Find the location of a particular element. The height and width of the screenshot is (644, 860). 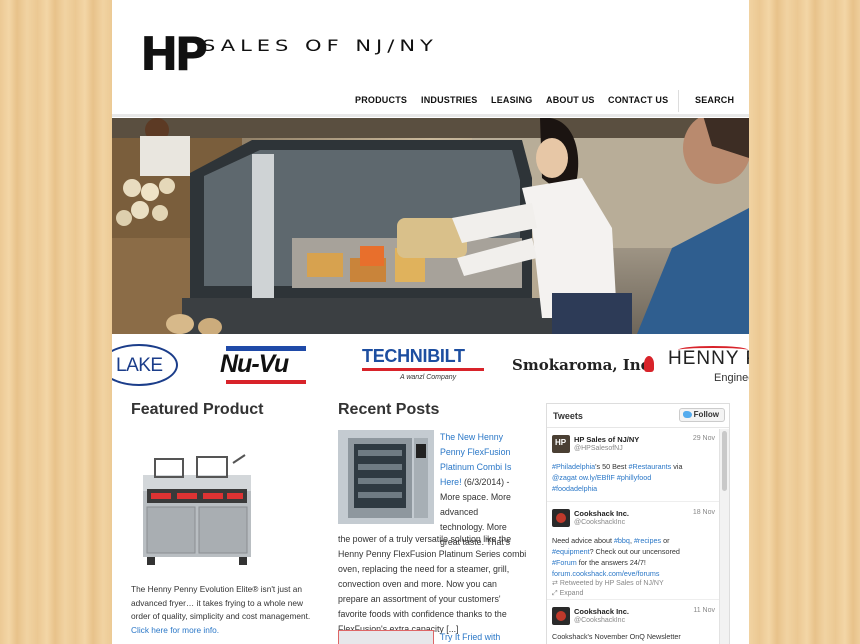

post-1-excerpt-line: More space. More is located at coordinates (475, 497).